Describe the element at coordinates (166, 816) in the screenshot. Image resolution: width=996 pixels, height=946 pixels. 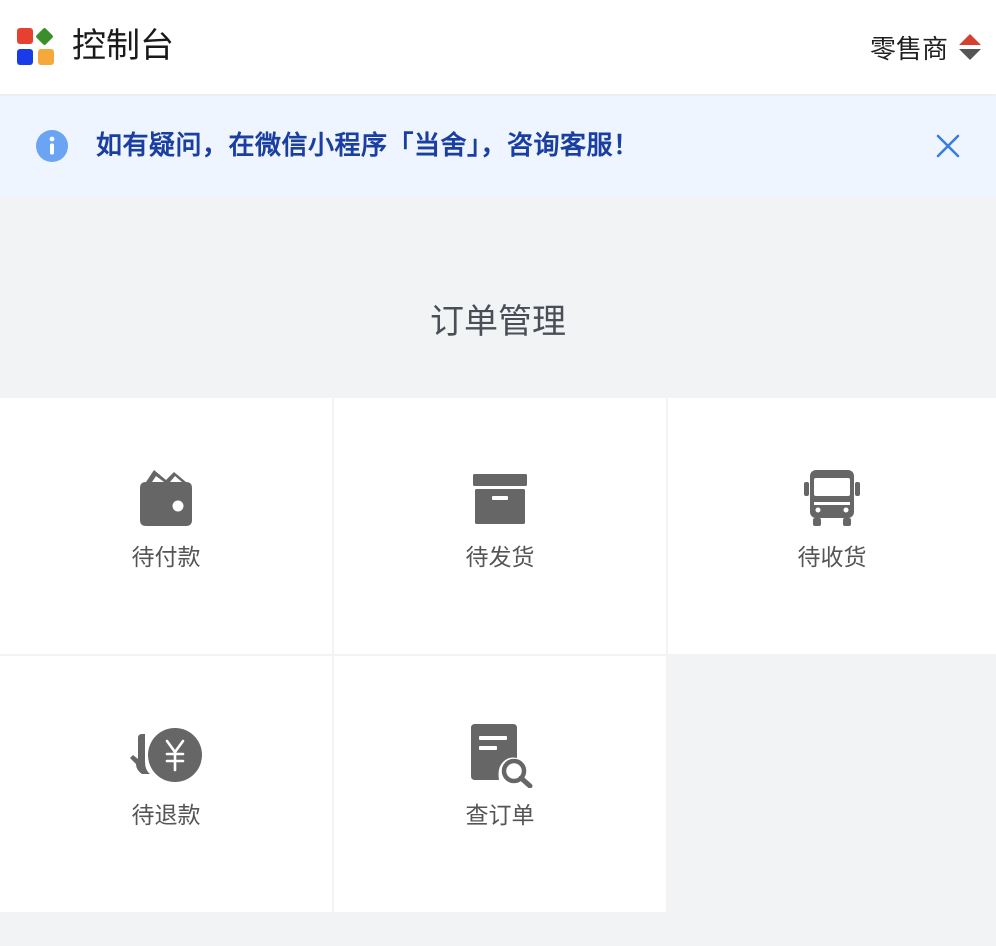
I see `grid-item-label: 待退款` at that location.